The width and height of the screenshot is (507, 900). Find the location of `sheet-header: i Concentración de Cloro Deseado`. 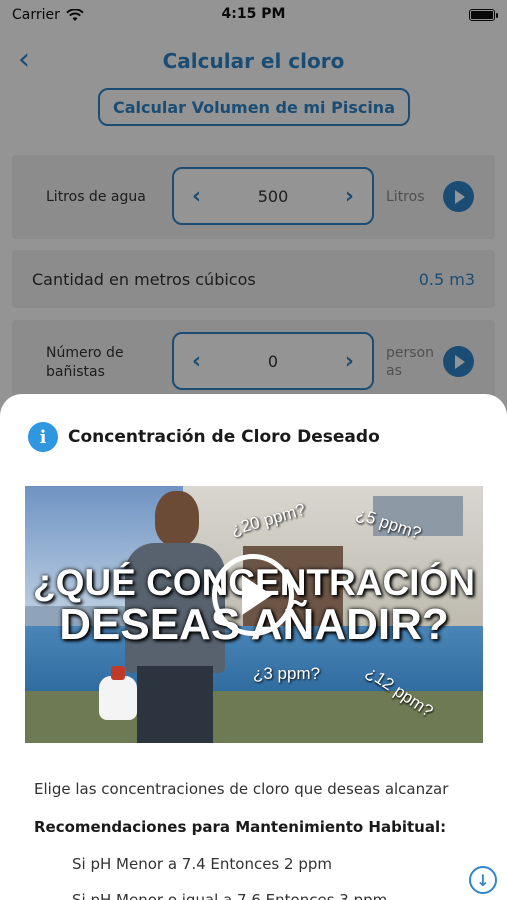

sheet-header: i Concentración de Cloro Deseado is located at coordinates (204, 437).